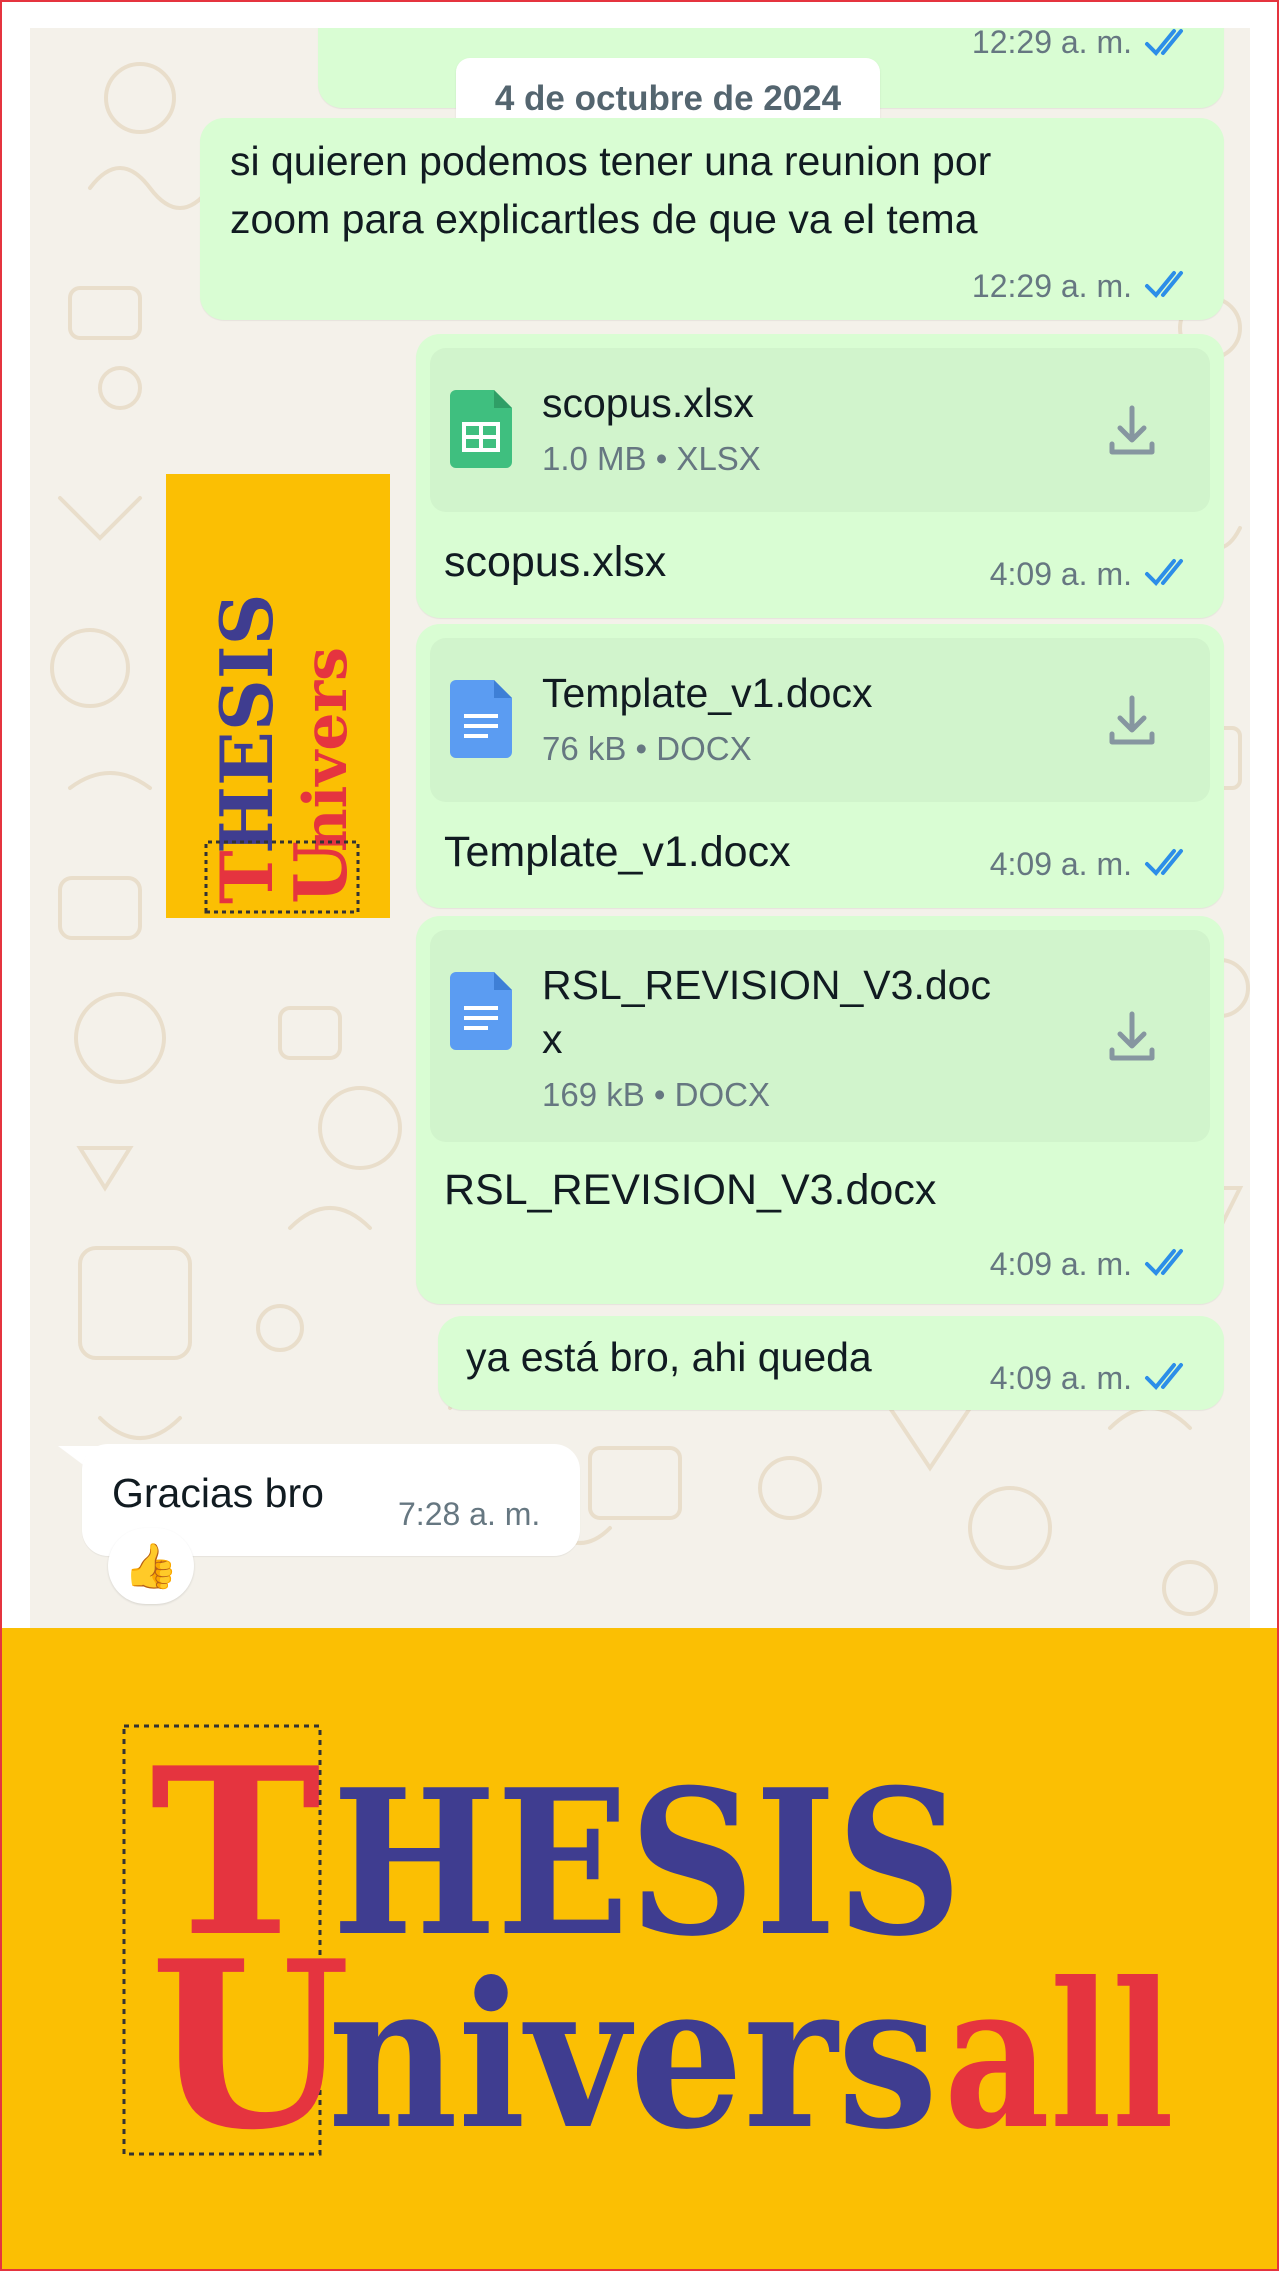 Image resolution: width=1279 pixels, height=2271 pixels. I want to click on file-caption: Template_v1.docx, so click(617, 852).